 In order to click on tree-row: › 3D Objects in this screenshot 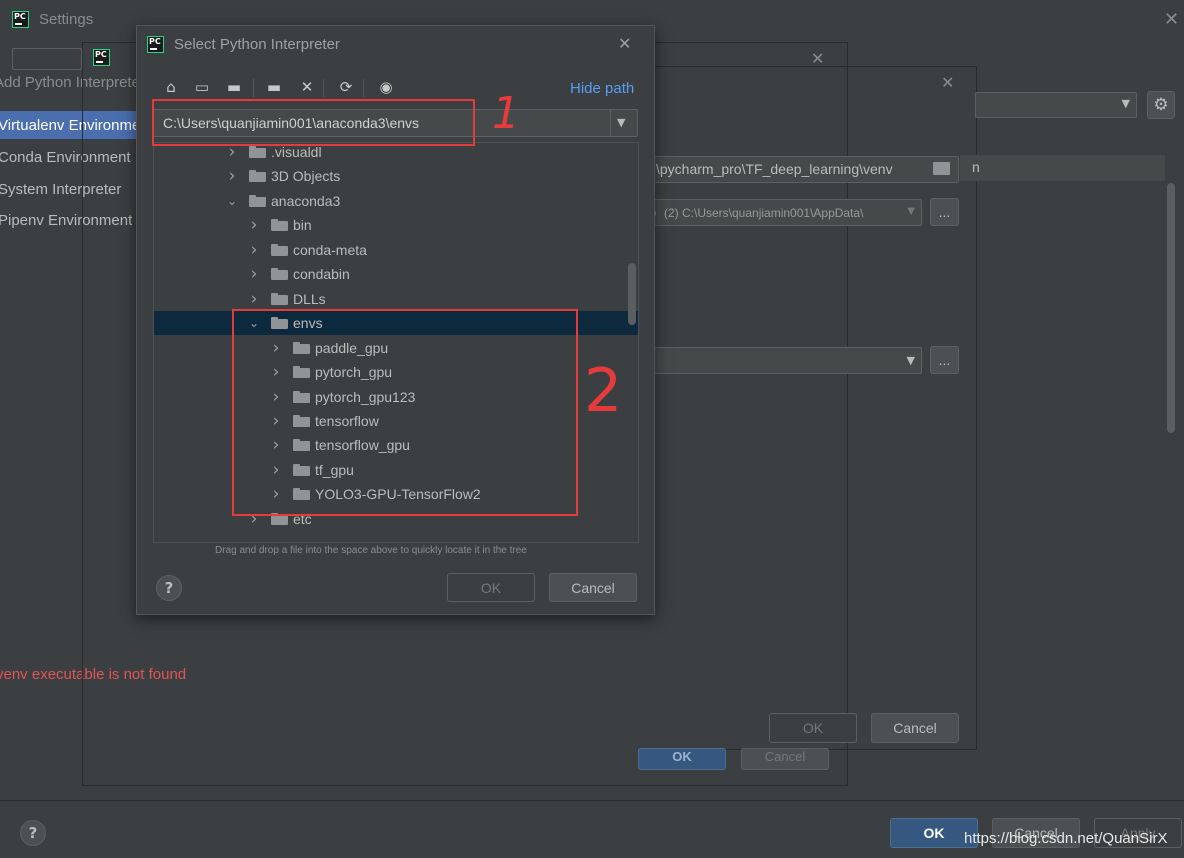, I will do `click(396, 176)`.